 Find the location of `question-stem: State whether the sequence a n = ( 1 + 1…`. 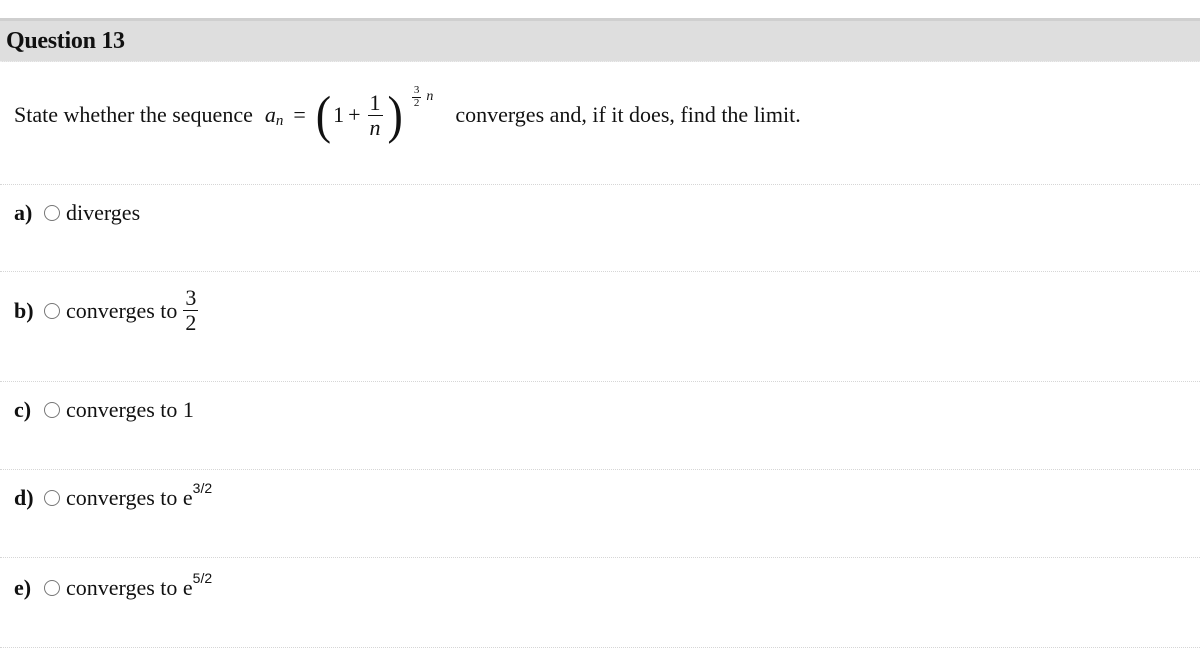

question-stem: State whether the sequence a n = ( 1 + 1… is located at coordinates (407, 115).